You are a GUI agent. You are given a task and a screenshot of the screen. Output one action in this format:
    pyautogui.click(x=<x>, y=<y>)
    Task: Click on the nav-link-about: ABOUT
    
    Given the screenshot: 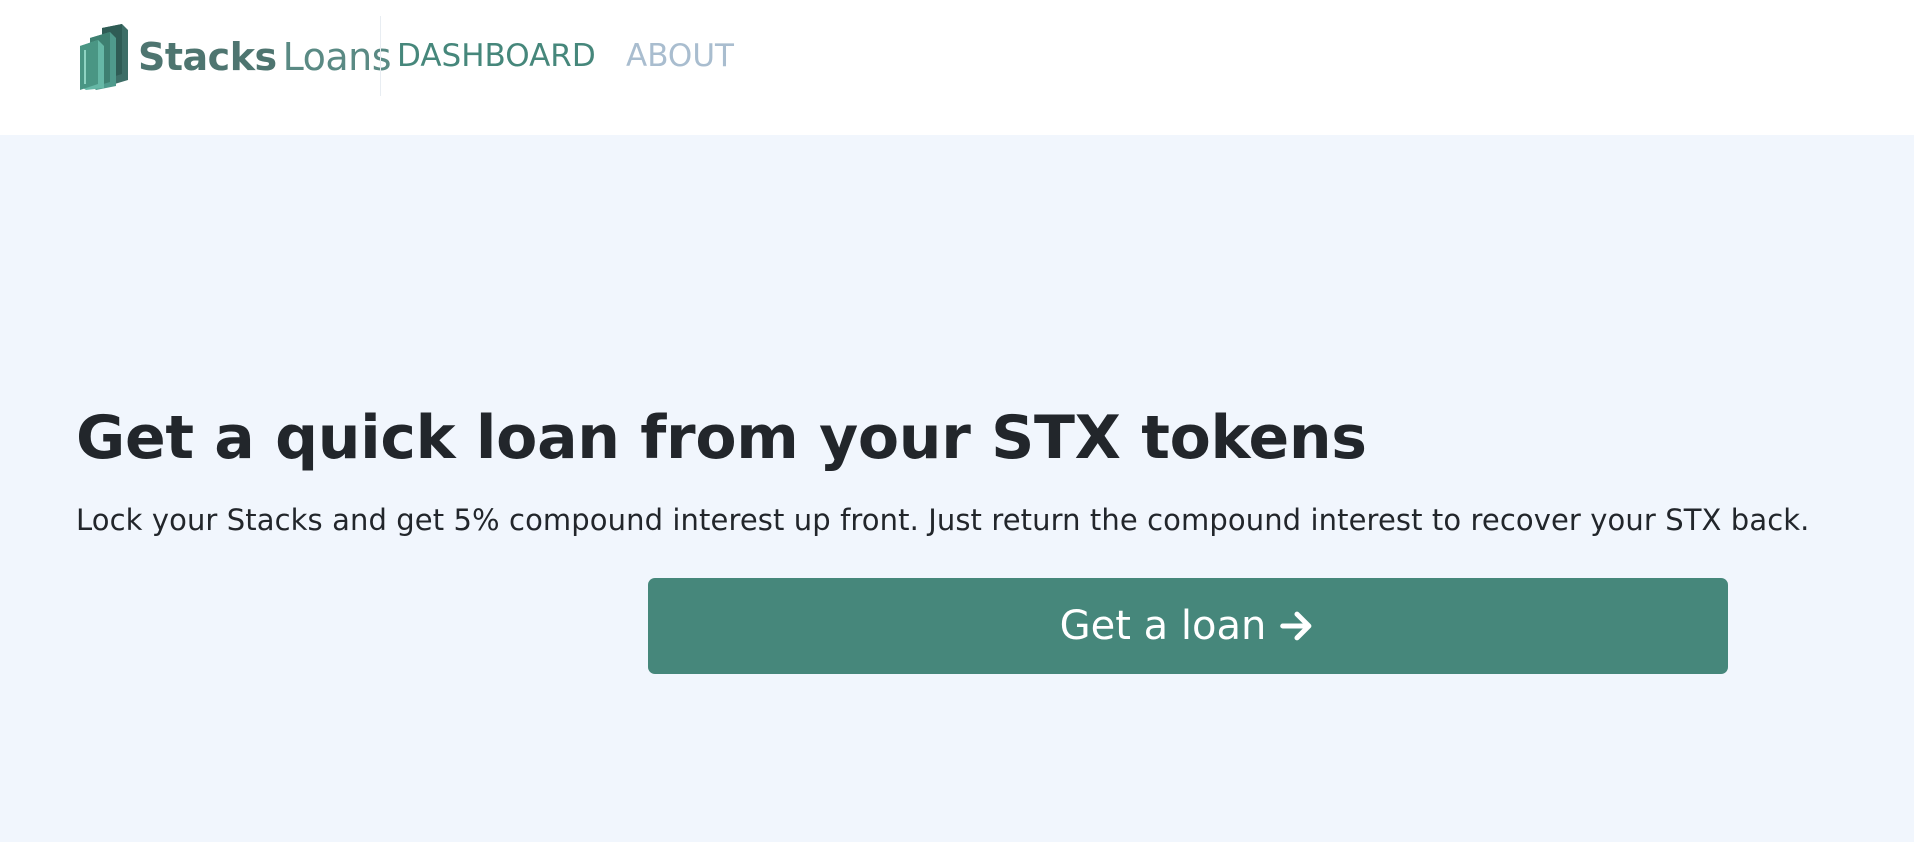 What is the action you would take?
    pyautogui.click(x=680, y=56)
    